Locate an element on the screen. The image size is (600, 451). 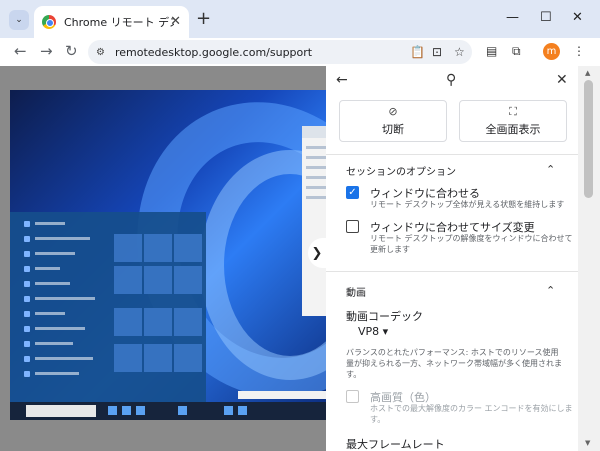
disconnect-icon: ⊘ is located at coordinates (393, 111).